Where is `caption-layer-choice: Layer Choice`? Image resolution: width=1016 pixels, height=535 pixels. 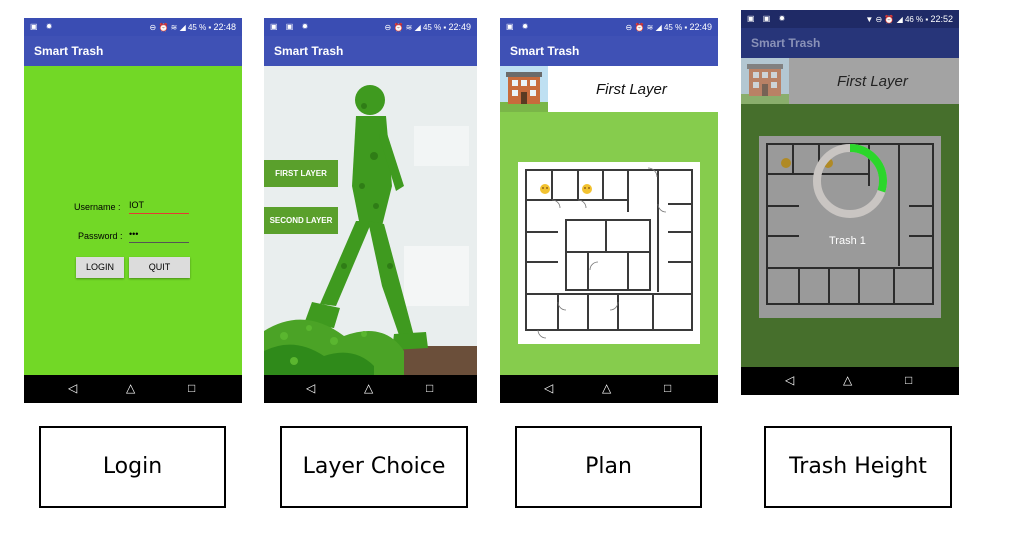
caption-layer-choice: Layer Choice is located at coordinates (374, 467).